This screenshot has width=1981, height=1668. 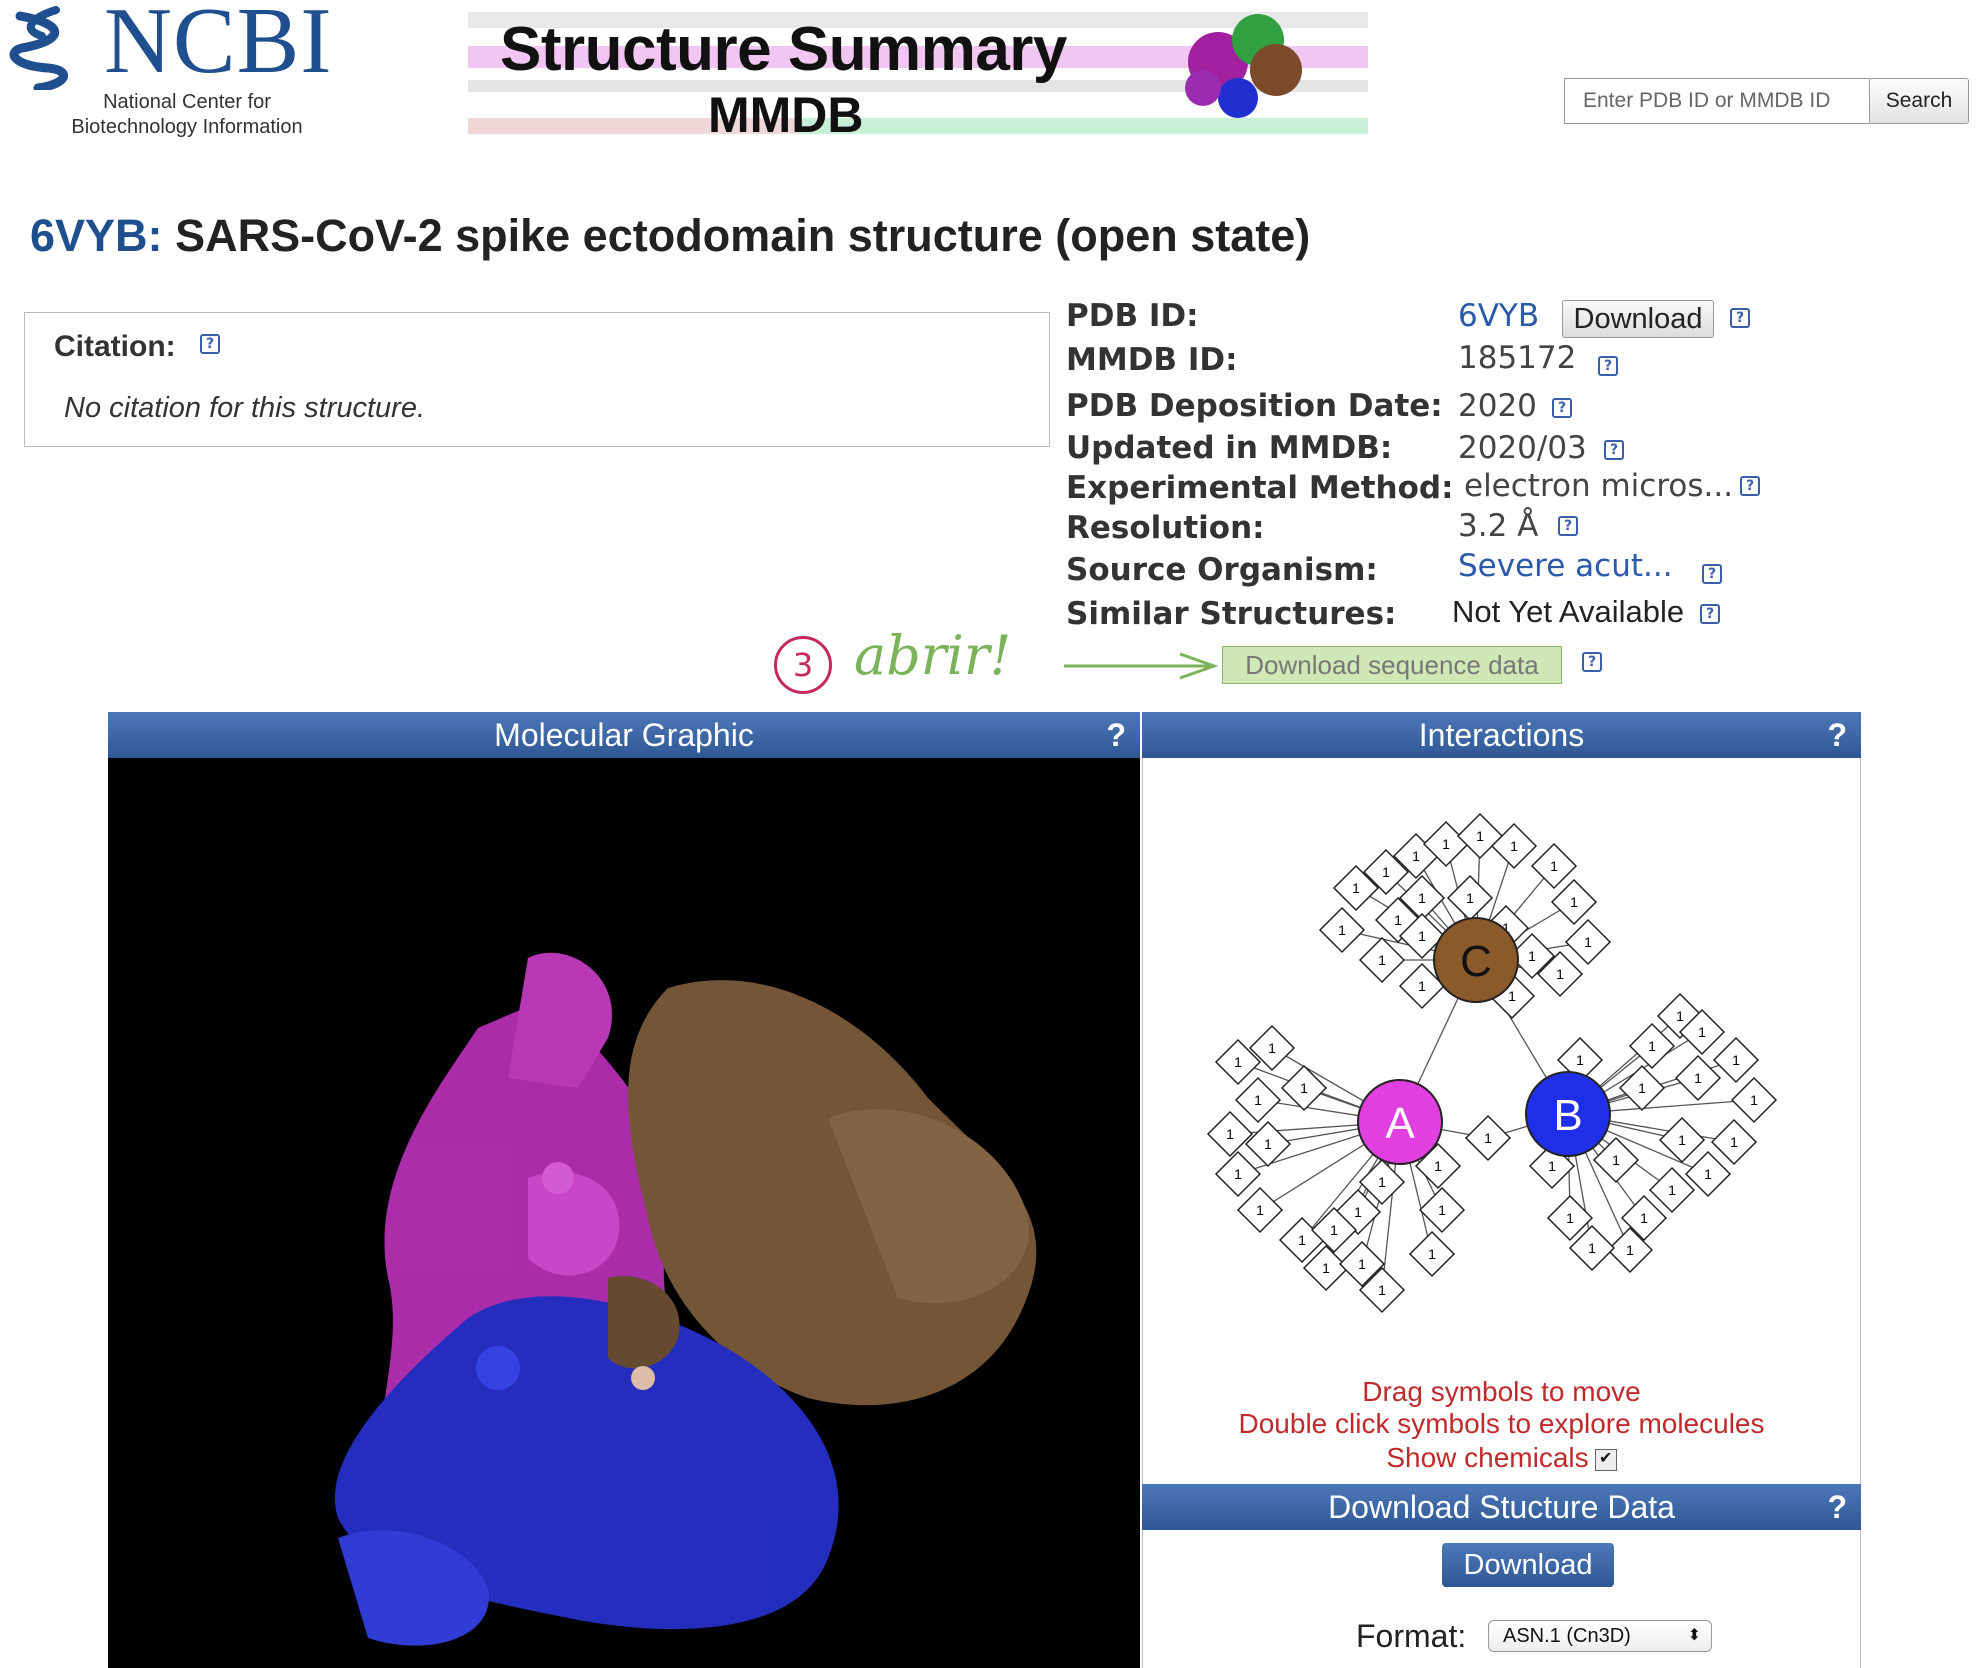 What do you see at coordinates (783, 49) in the screenshot?
I see `banner-title: Structure Summary` at bounding box center [783, 49].